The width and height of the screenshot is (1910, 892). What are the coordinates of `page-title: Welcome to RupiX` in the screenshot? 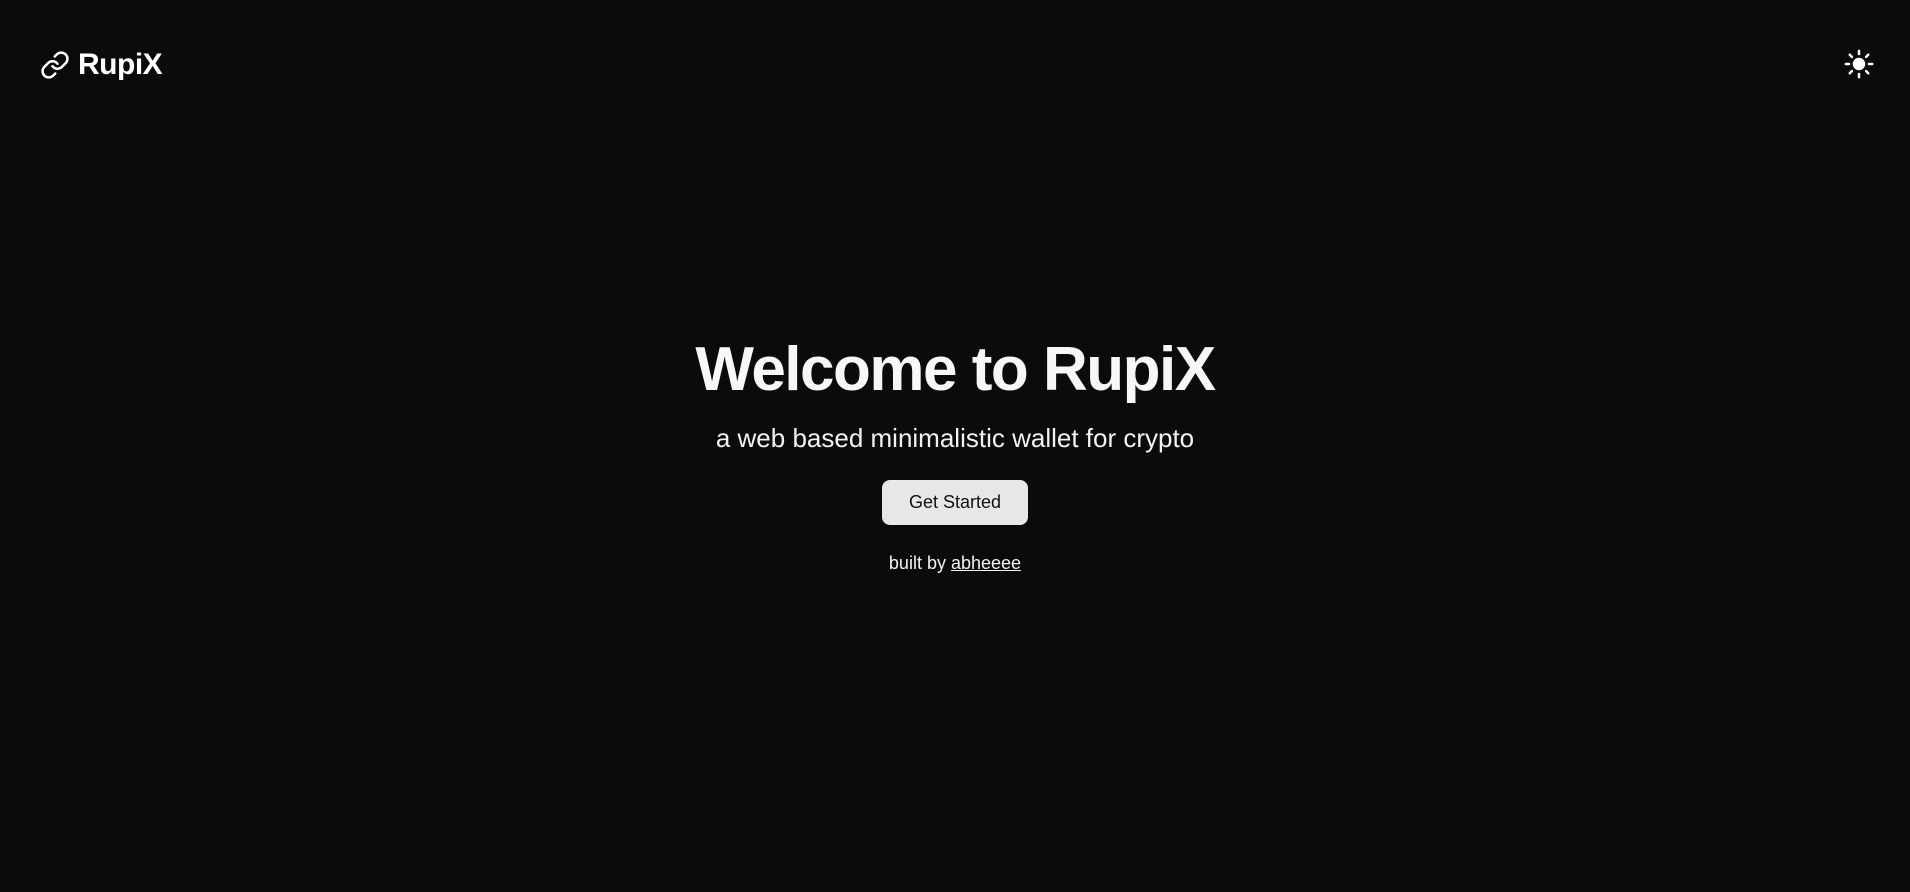 It's located at (955, 369).